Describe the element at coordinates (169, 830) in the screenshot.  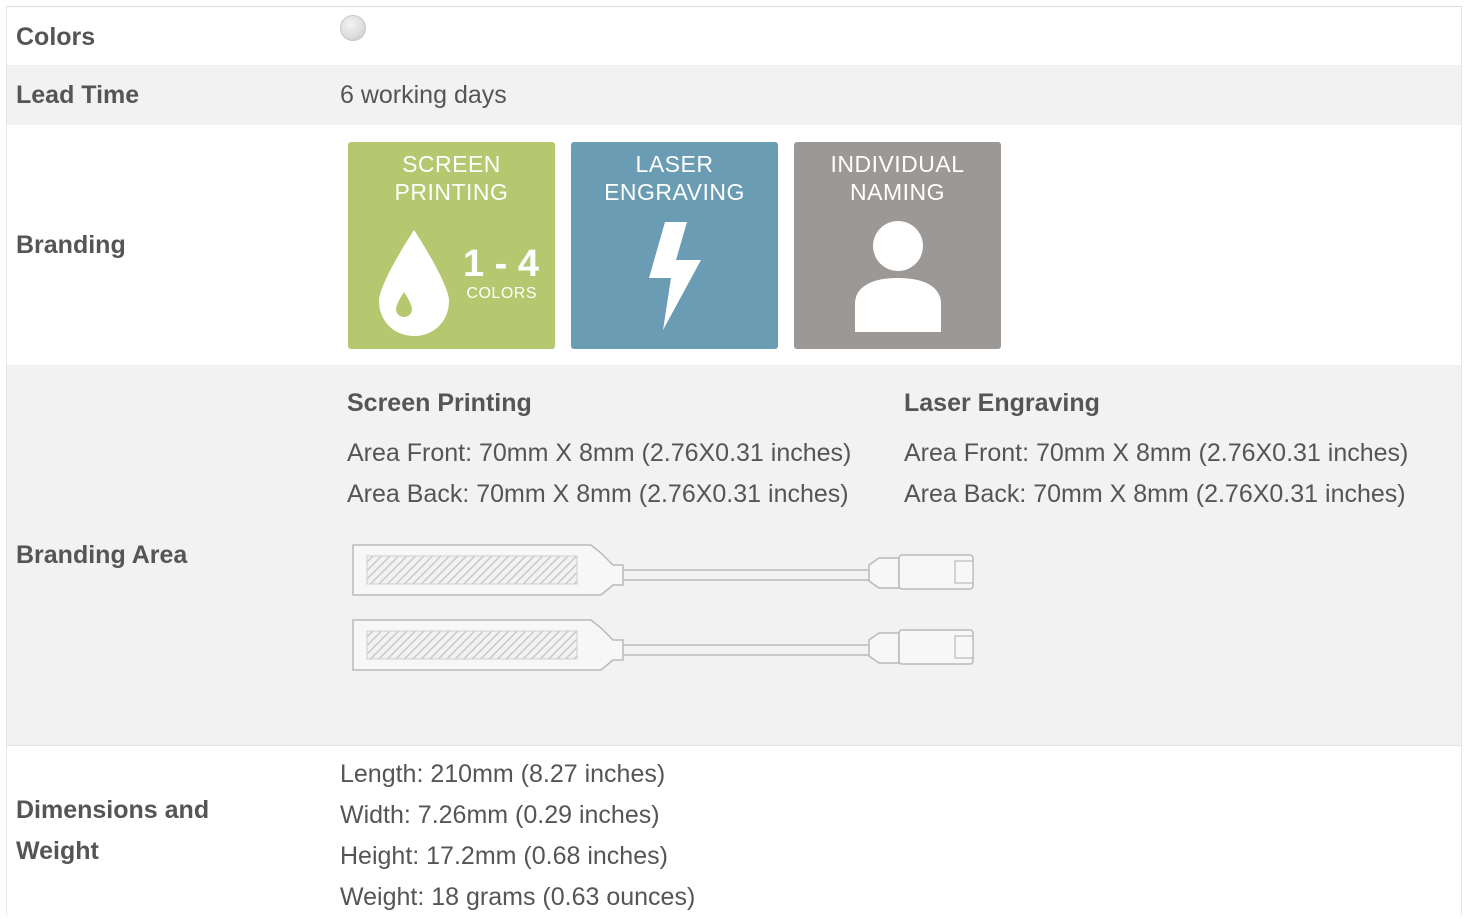
I see `dimensions-label: Dimensions and Weight` at that location.